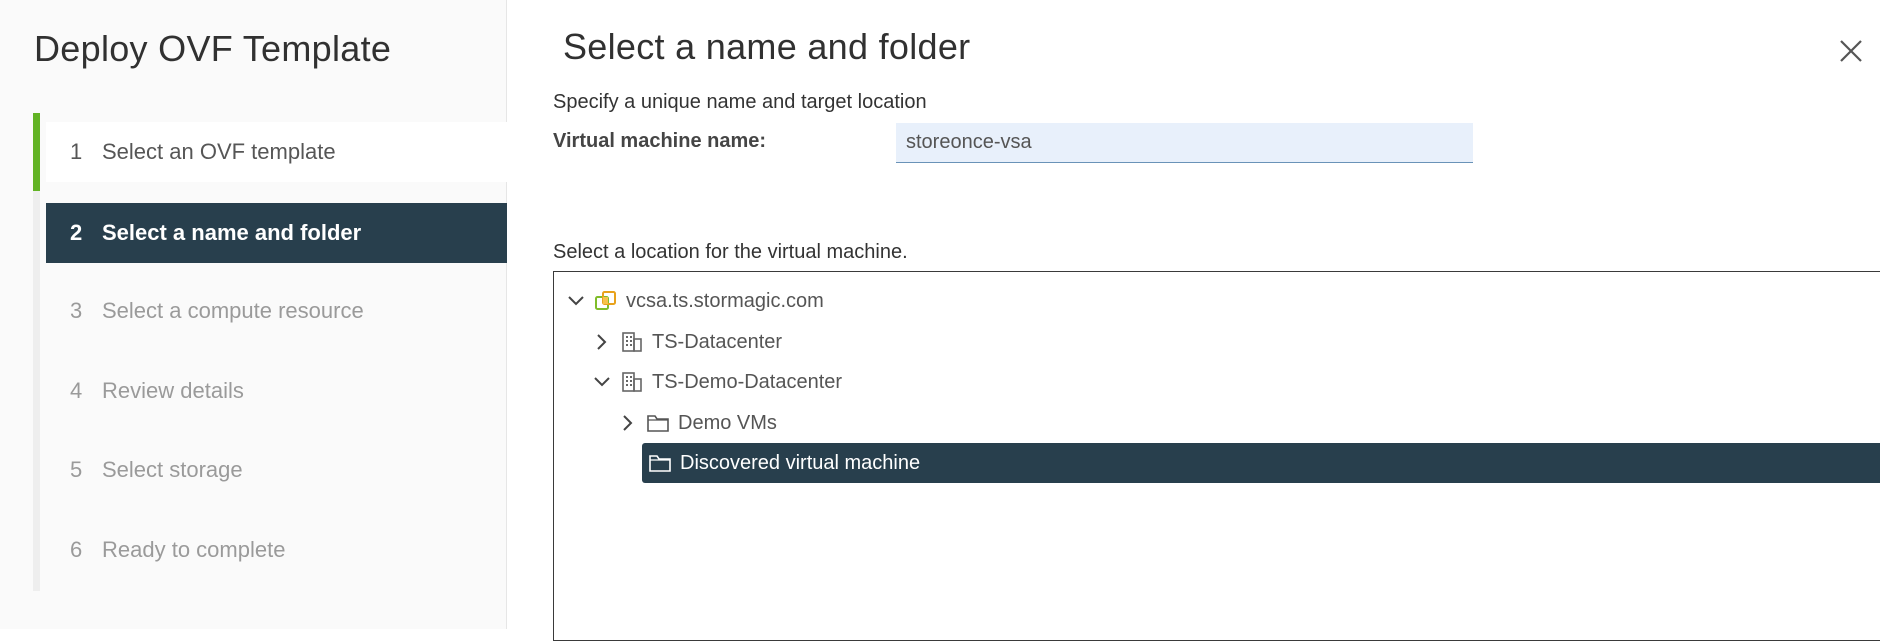 The image size is (1880, 641). What do you see at coordinates (725, 300) in the screenshot?
I see `tree-node-label: vcsa.ts.stormagic.com` at bounding box center [725, 300].